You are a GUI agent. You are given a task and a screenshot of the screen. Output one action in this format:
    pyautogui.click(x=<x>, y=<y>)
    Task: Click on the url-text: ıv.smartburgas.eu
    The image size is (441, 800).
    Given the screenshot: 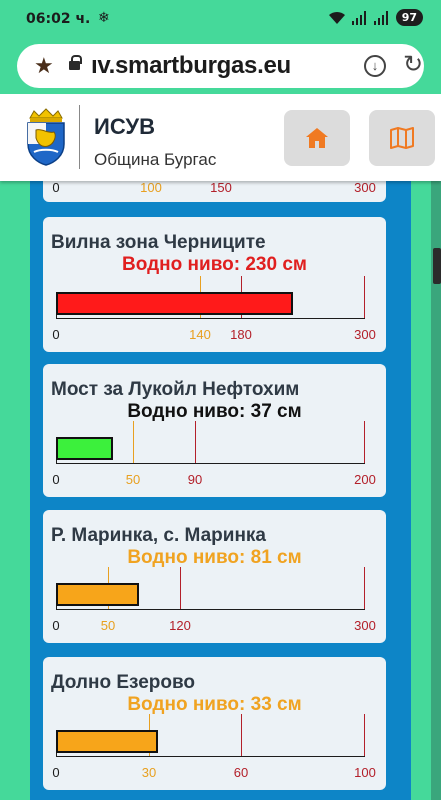 What is the action you would take?
    pyautogui.click(x=191, y=66)
    